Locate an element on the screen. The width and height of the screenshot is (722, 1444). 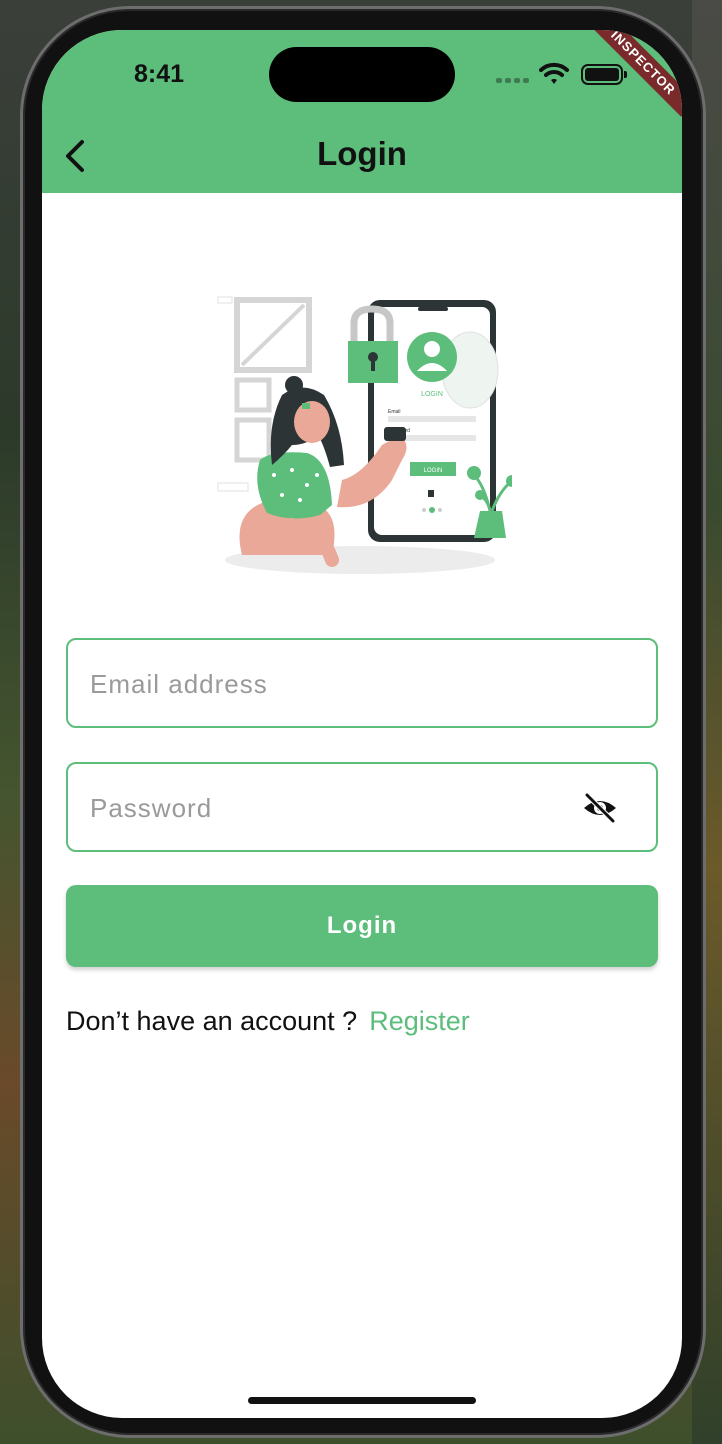
app-bar: 8:41 INSPECTOR Login is located at coordinates (362, 111).